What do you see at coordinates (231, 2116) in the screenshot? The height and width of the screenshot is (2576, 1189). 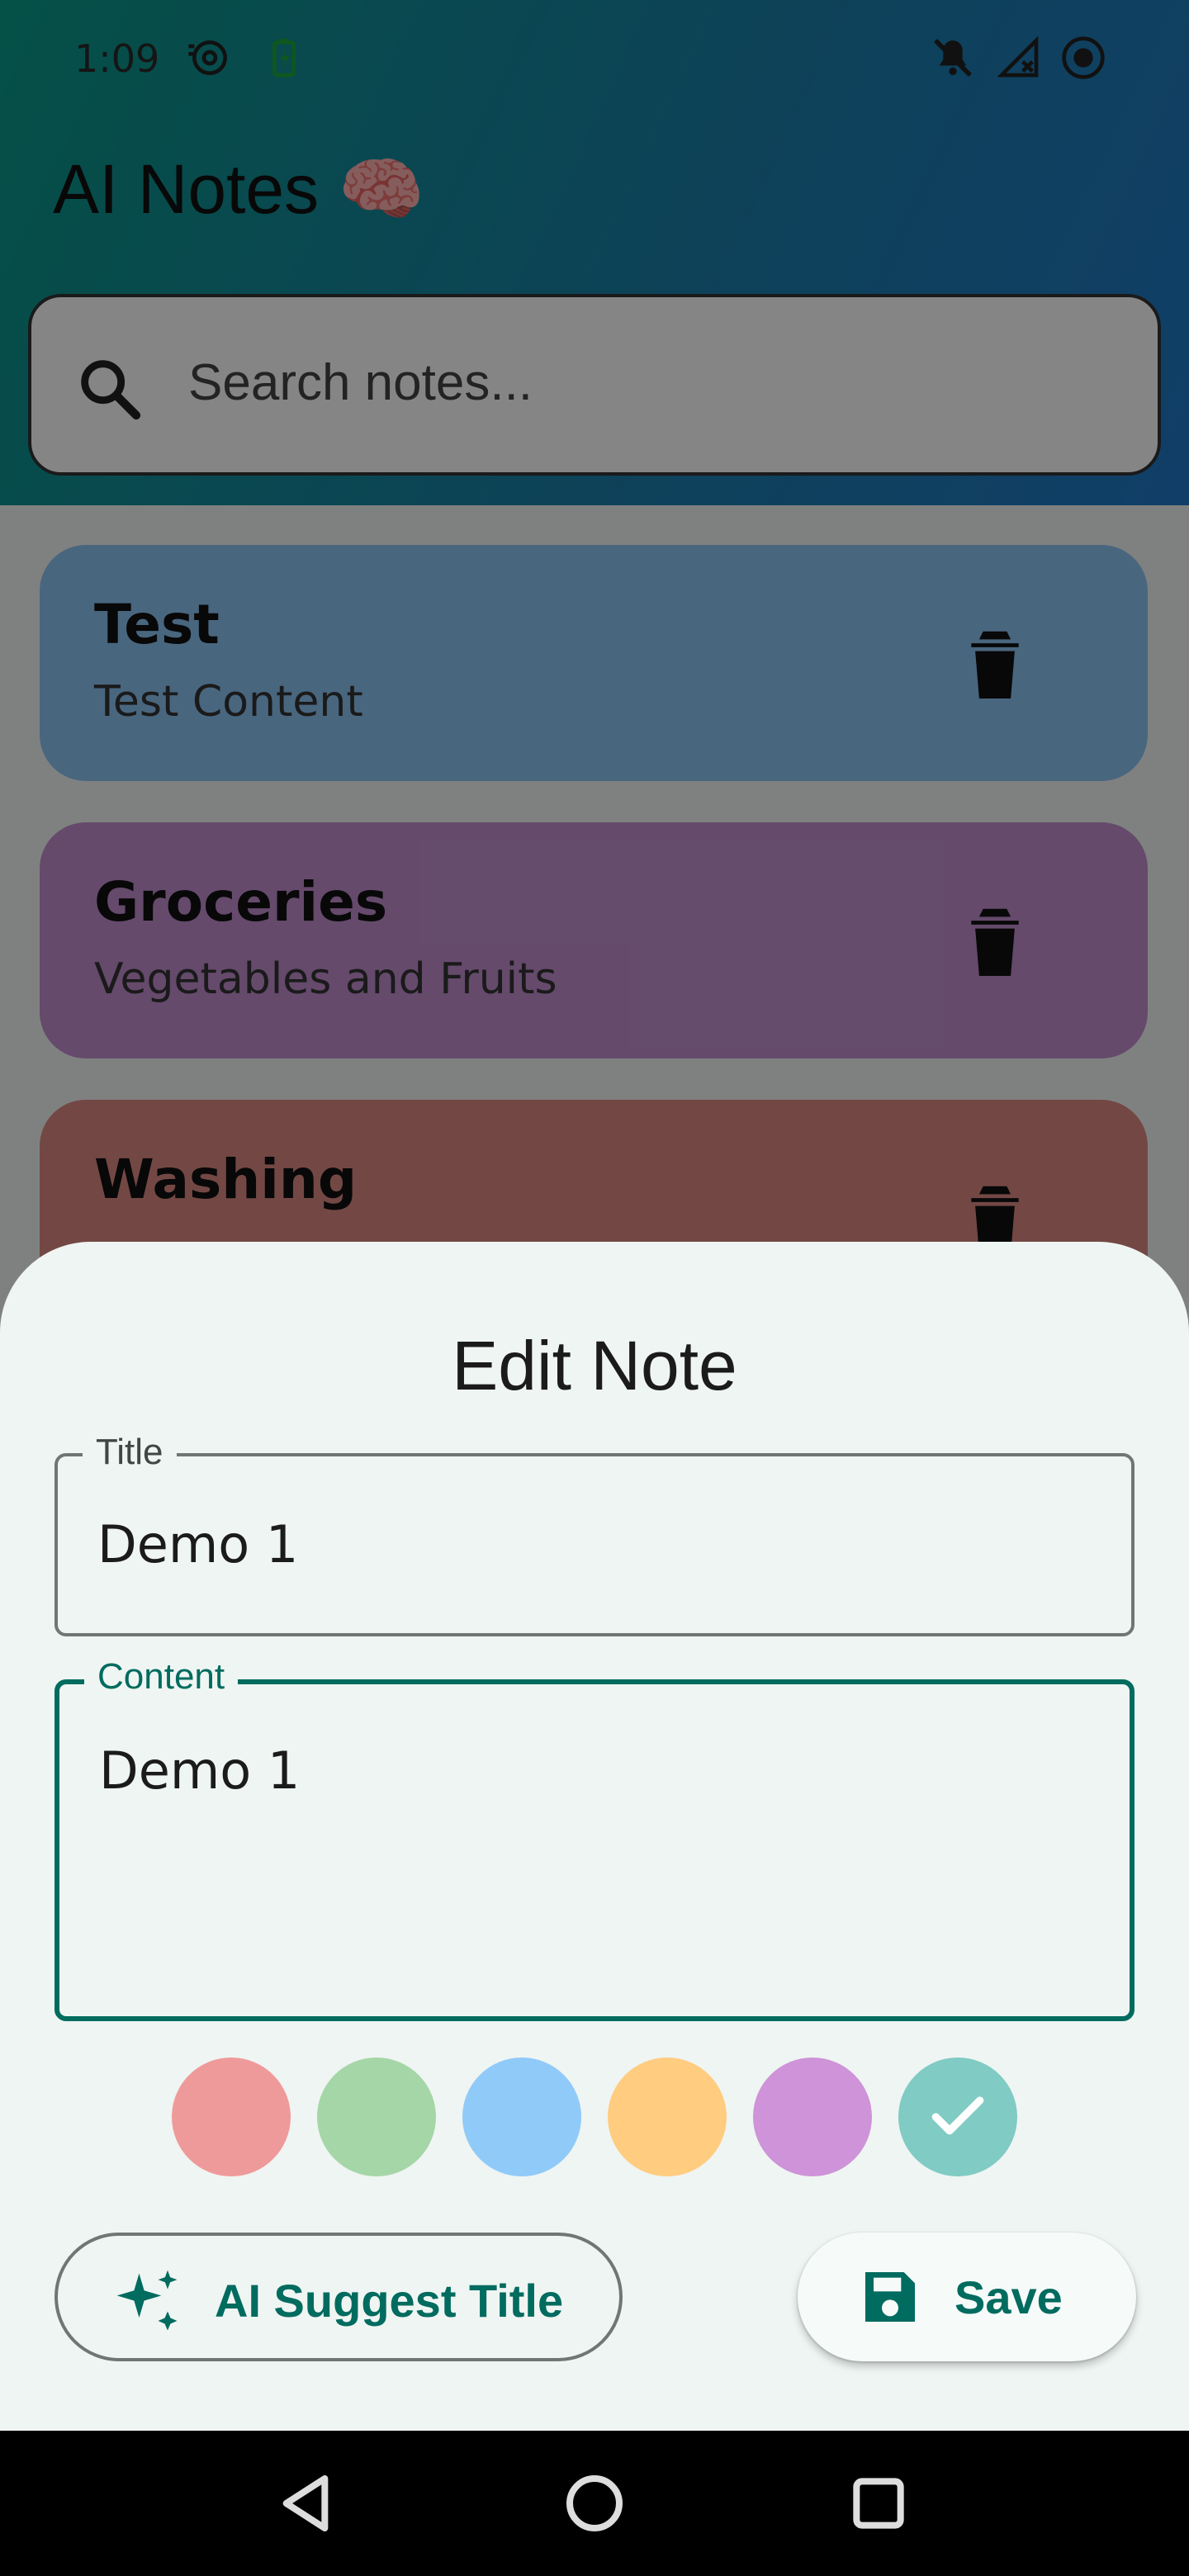 I see `color-swatch-red` at bounding box center [231, 2116].